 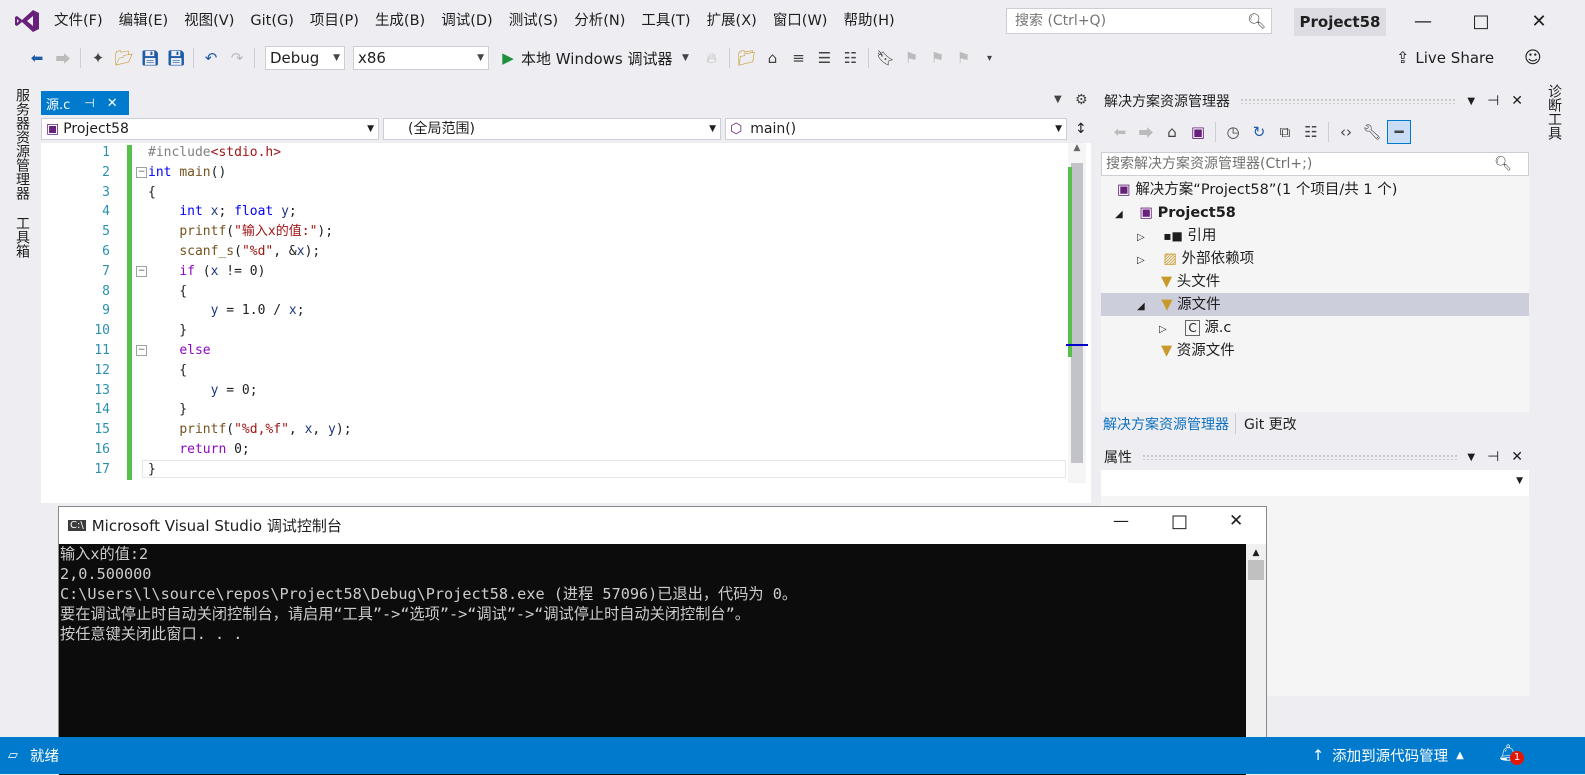 I want to click on menu-item: 项目(P), so click(x=334, y=21).